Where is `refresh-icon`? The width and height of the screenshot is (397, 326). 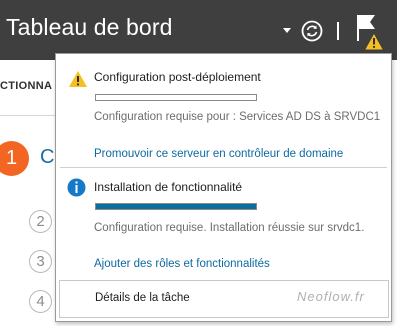
refresh-icon is located at coordinates (312, 31).